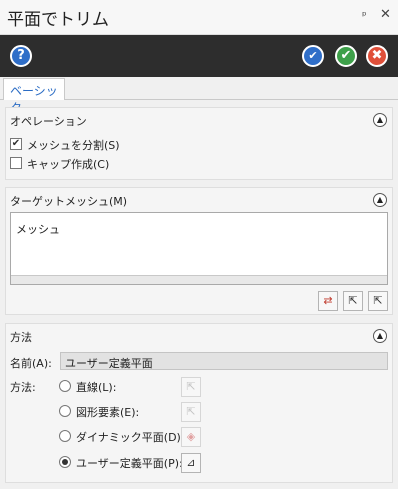 The height and width of the screenshot is (489, 398). Describe the element at coordinates (224, 361) in the screenshot. I see `name-field: ユーザー定義平面` at that location.